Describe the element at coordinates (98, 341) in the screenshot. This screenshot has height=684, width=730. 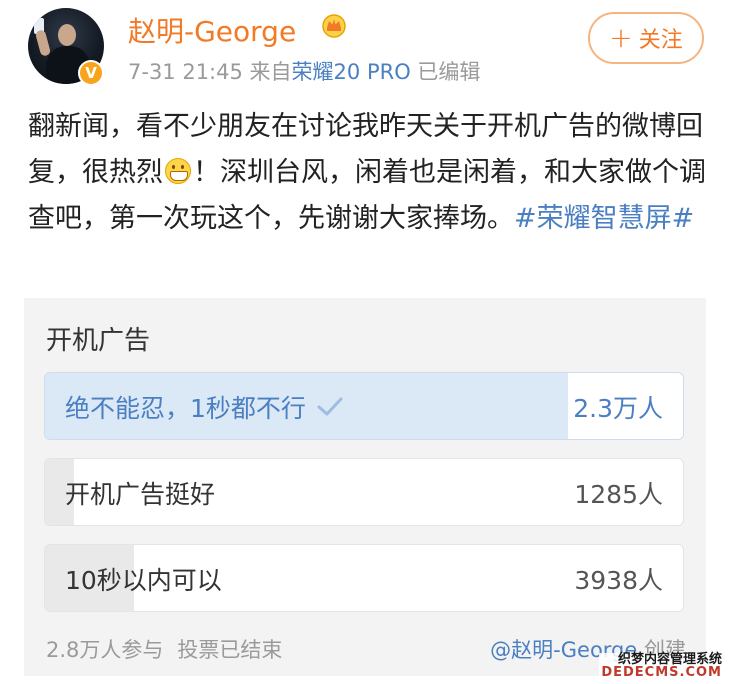
I see `poll-title: 开机广告` at that location.